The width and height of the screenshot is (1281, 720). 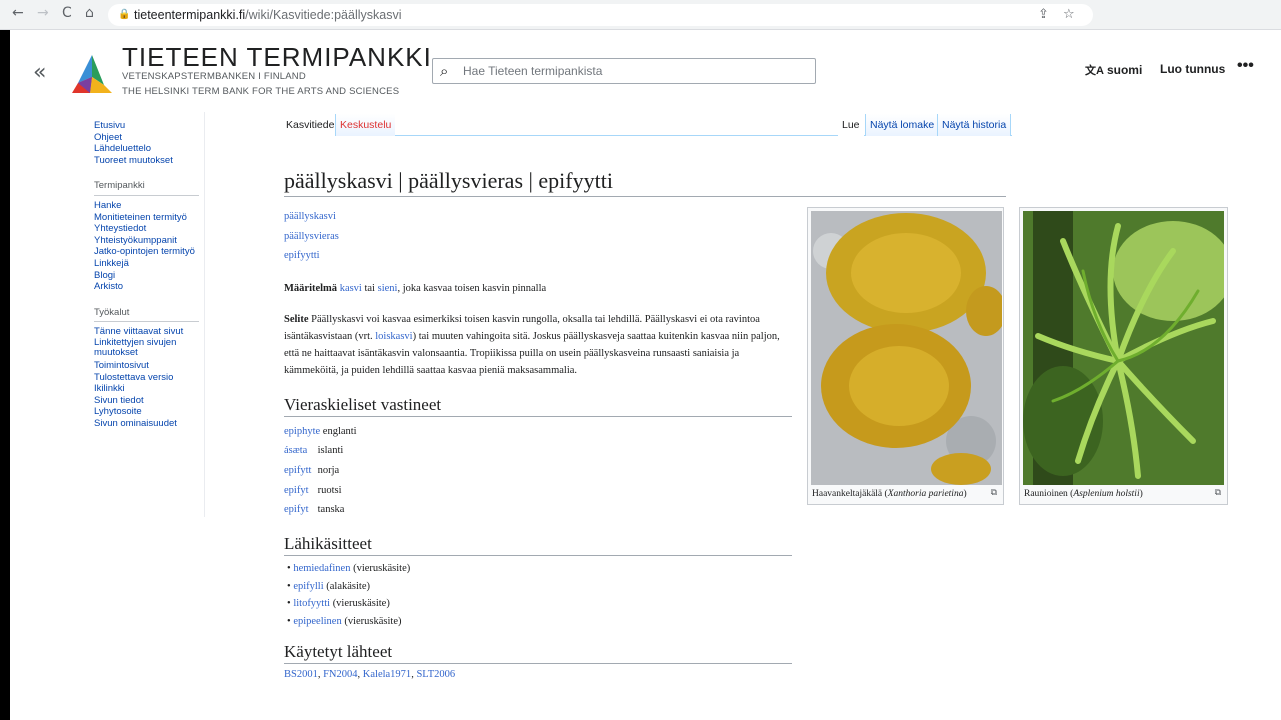 I want to click on source-link: FN2004, so click(x=340, y=674).